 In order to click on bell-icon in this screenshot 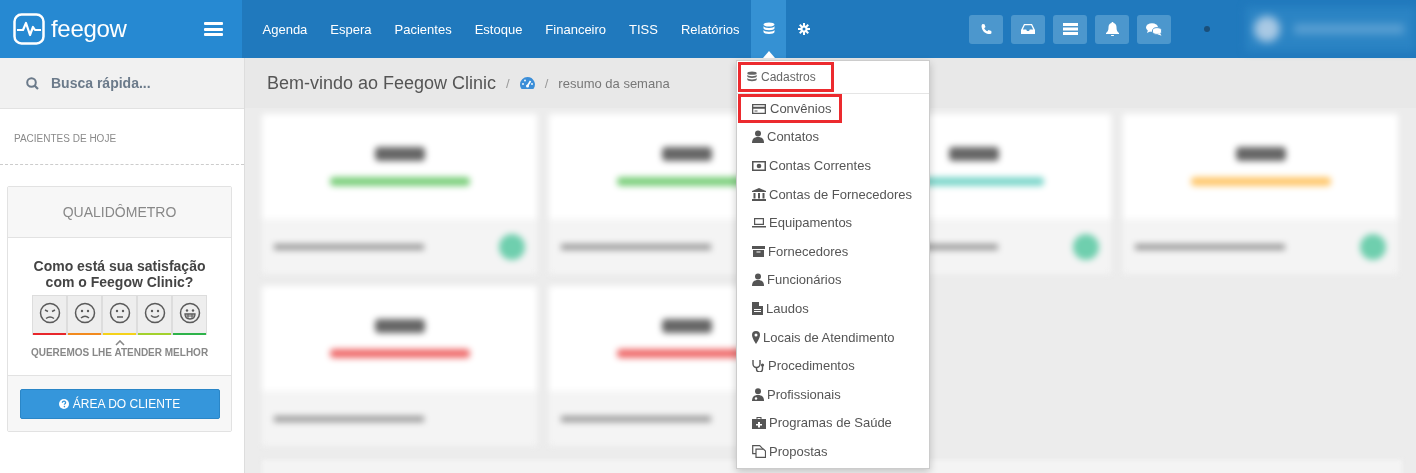, I will do `click(1112, 29)`.